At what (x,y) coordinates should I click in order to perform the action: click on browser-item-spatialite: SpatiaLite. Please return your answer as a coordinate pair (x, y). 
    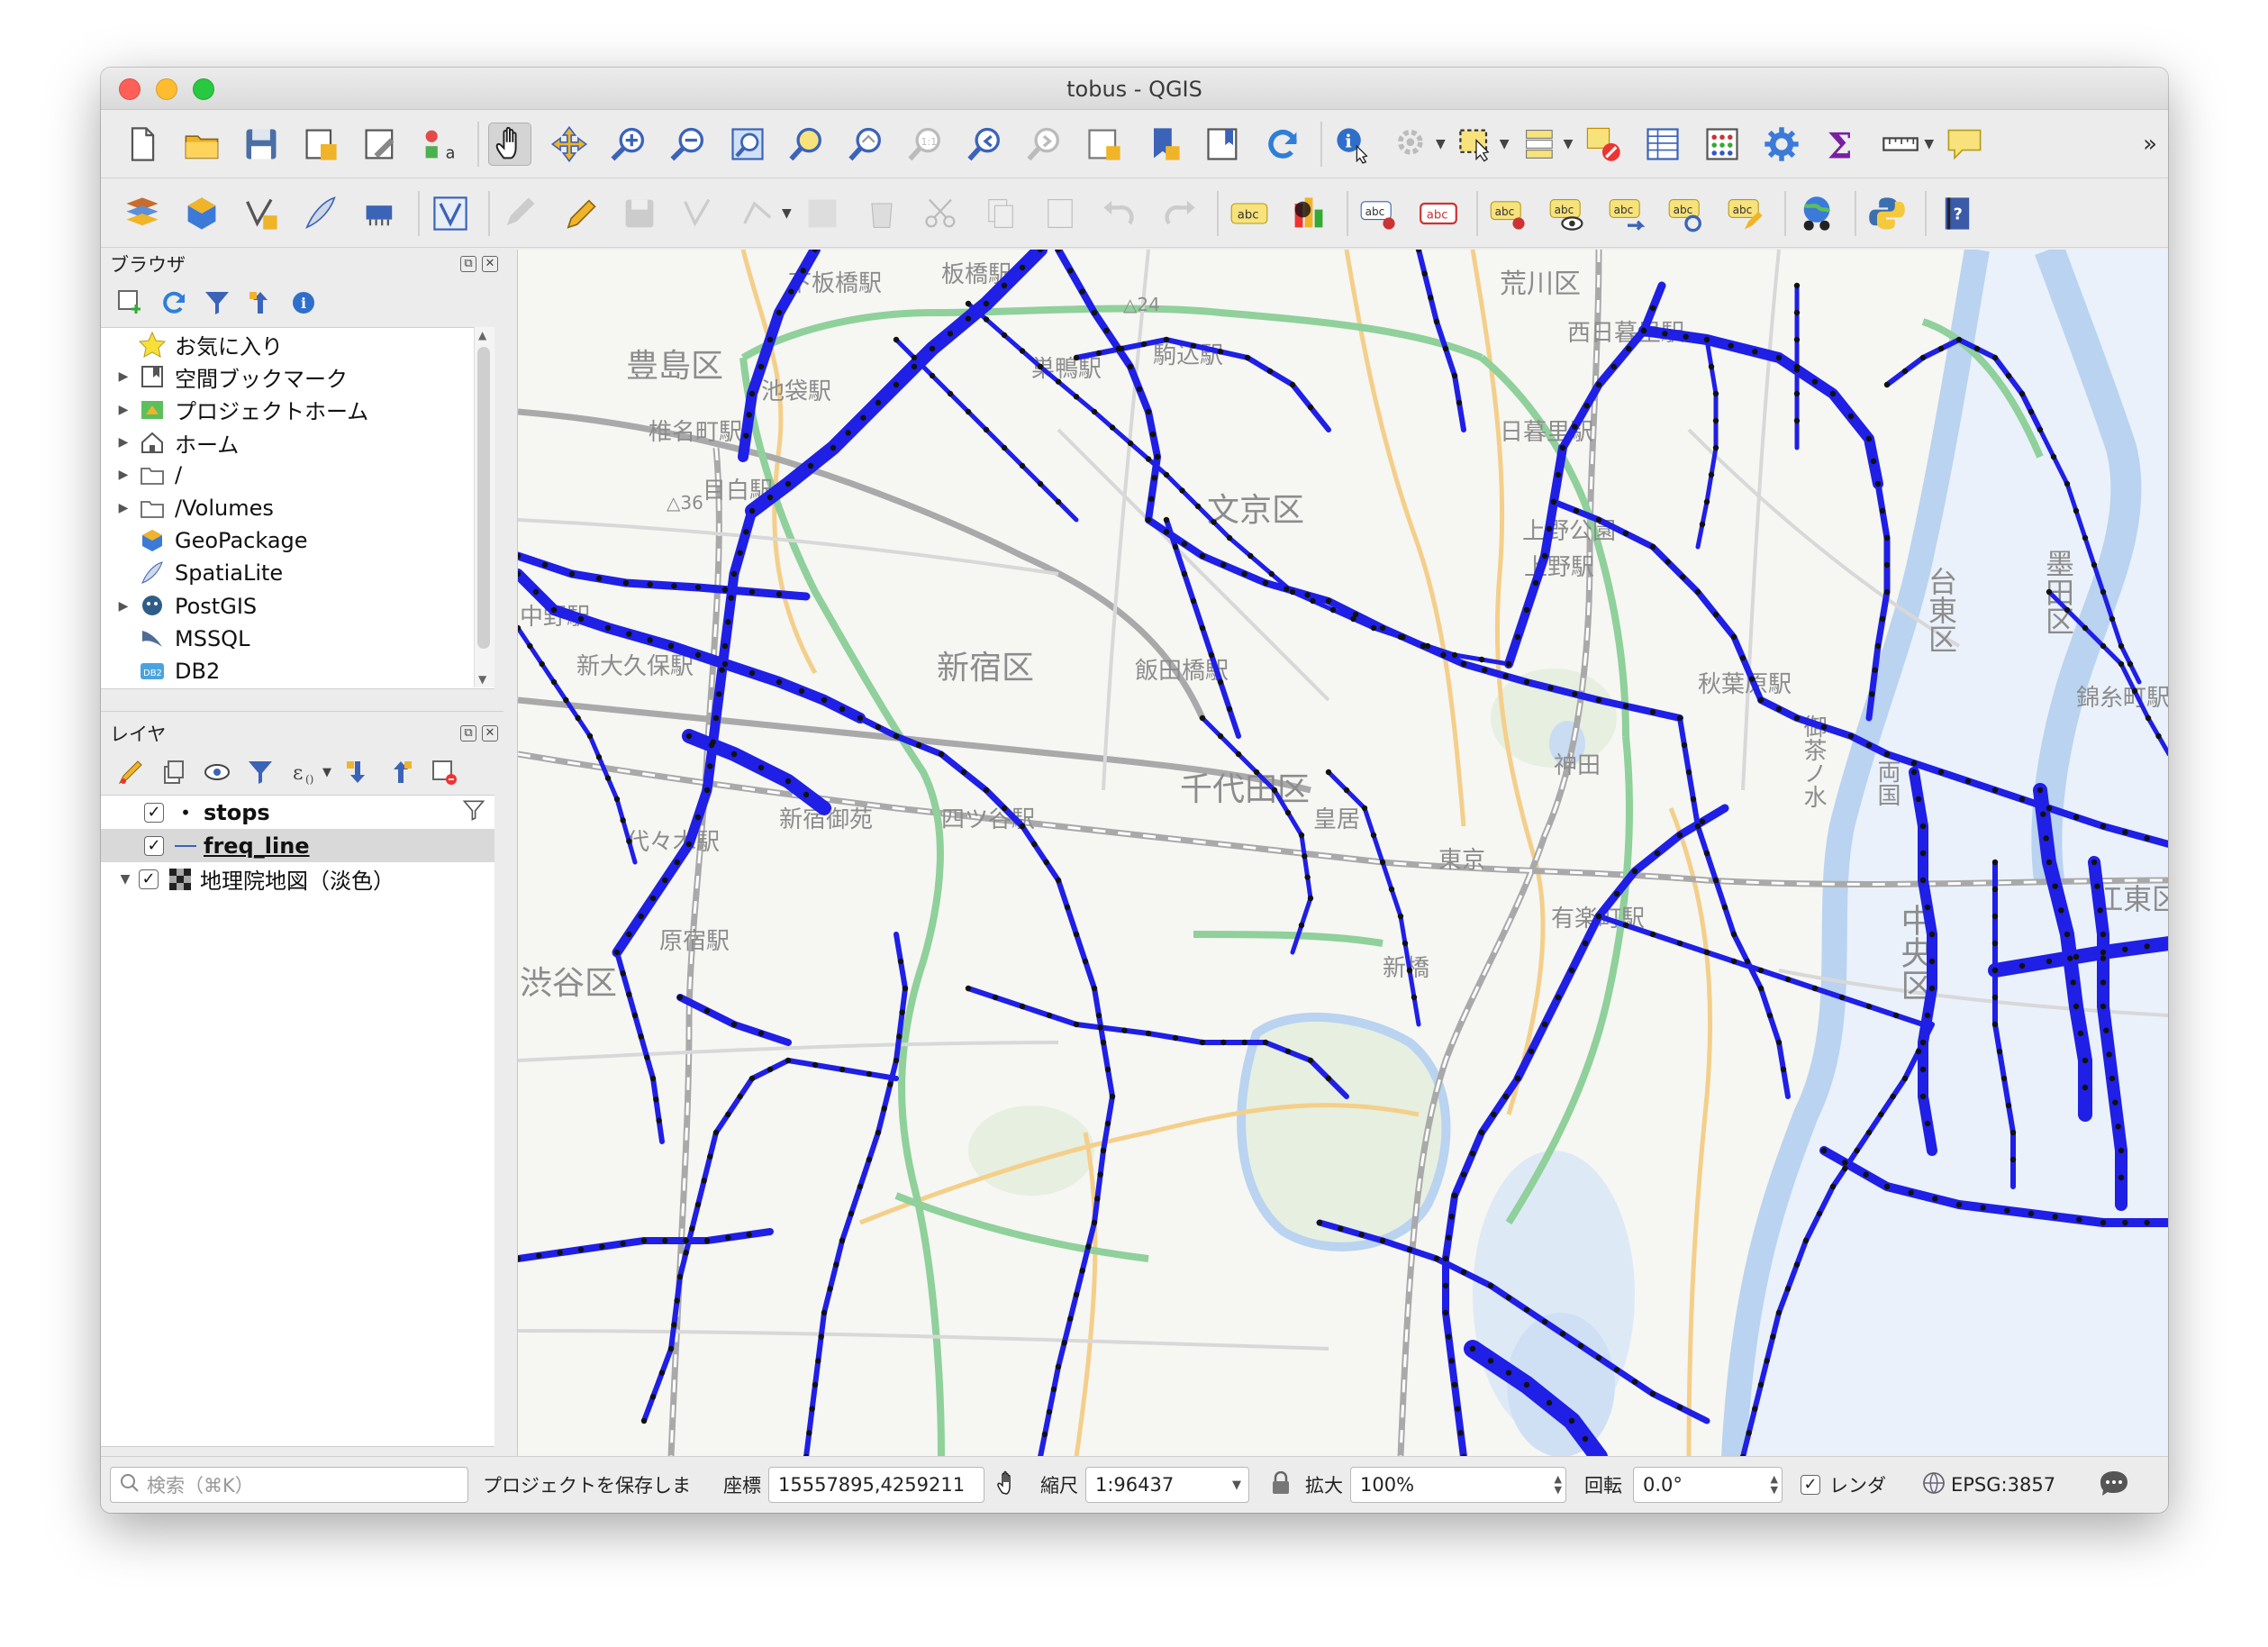
    Looking at the image, I should click on (297, 573).